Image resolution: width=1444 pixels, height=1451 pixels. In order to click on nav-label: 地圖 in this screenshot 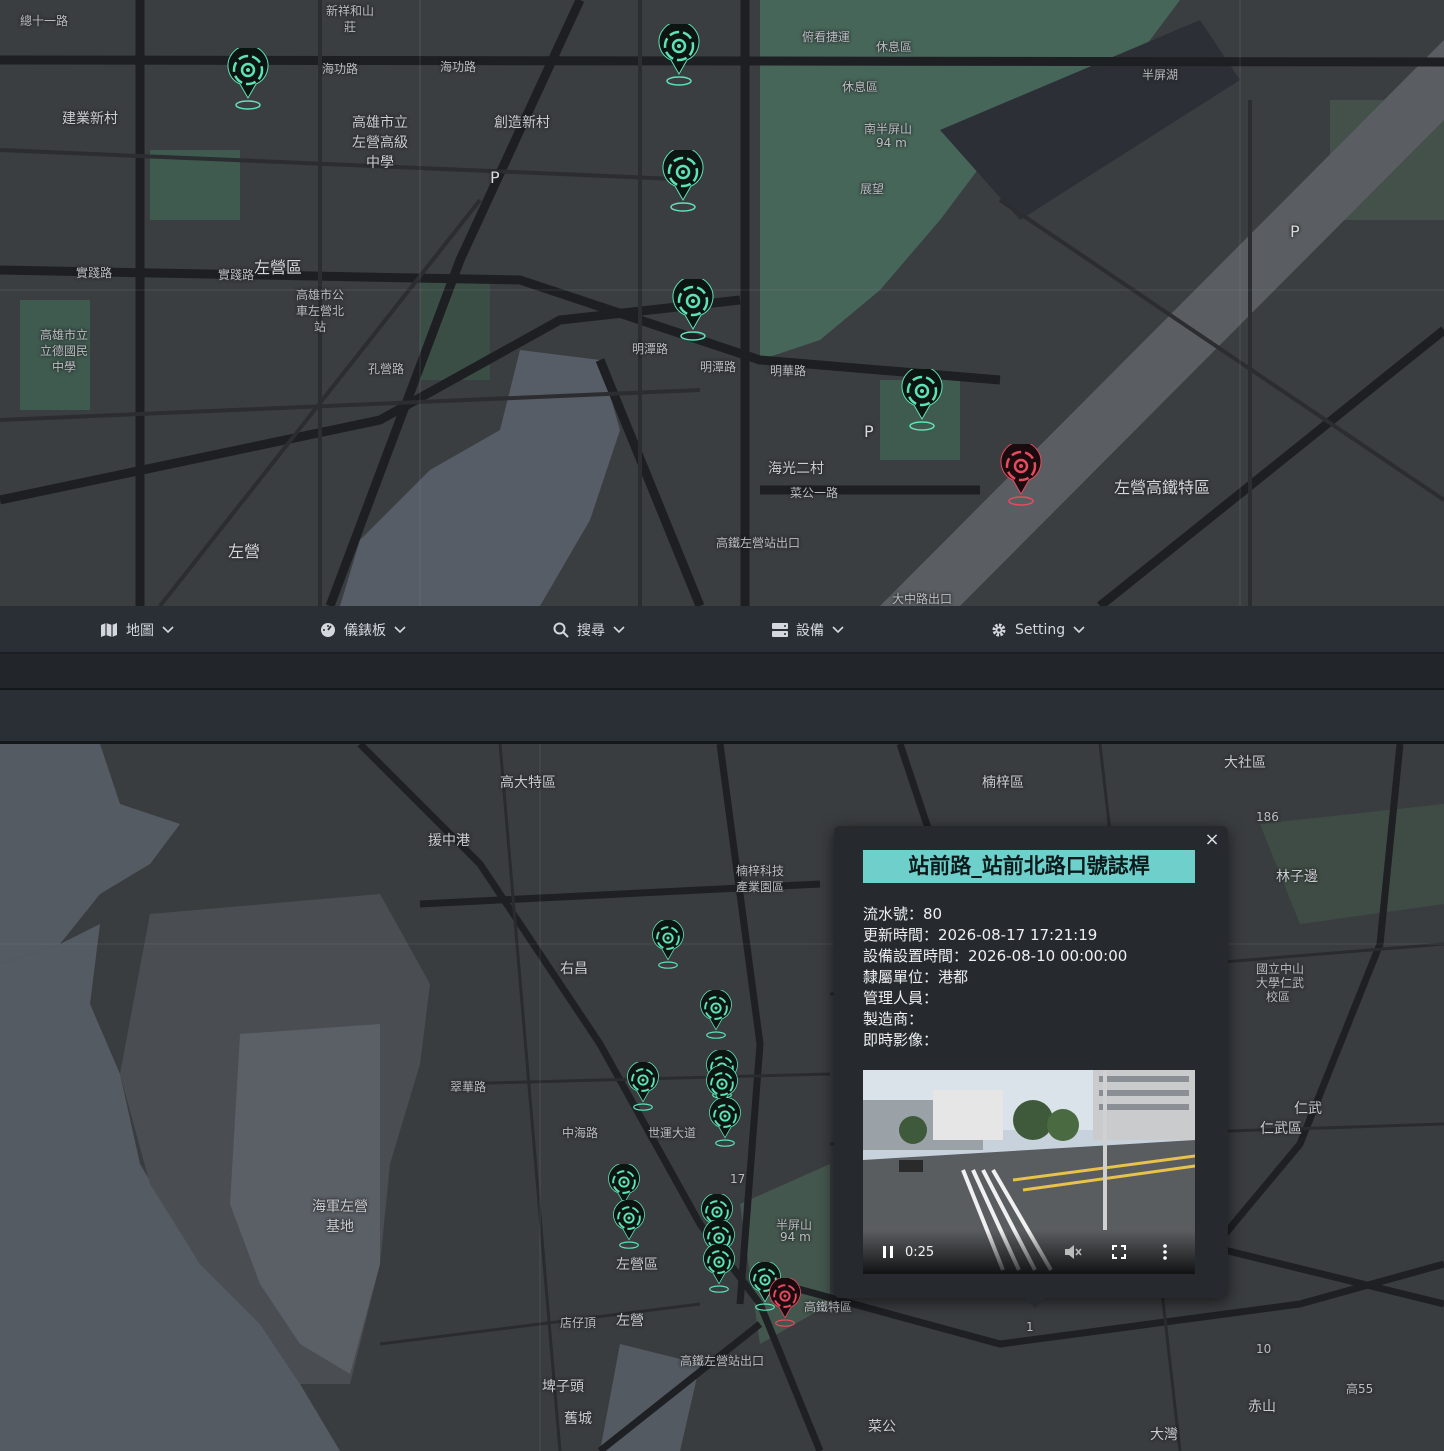, I will do `click(140, 631)`.